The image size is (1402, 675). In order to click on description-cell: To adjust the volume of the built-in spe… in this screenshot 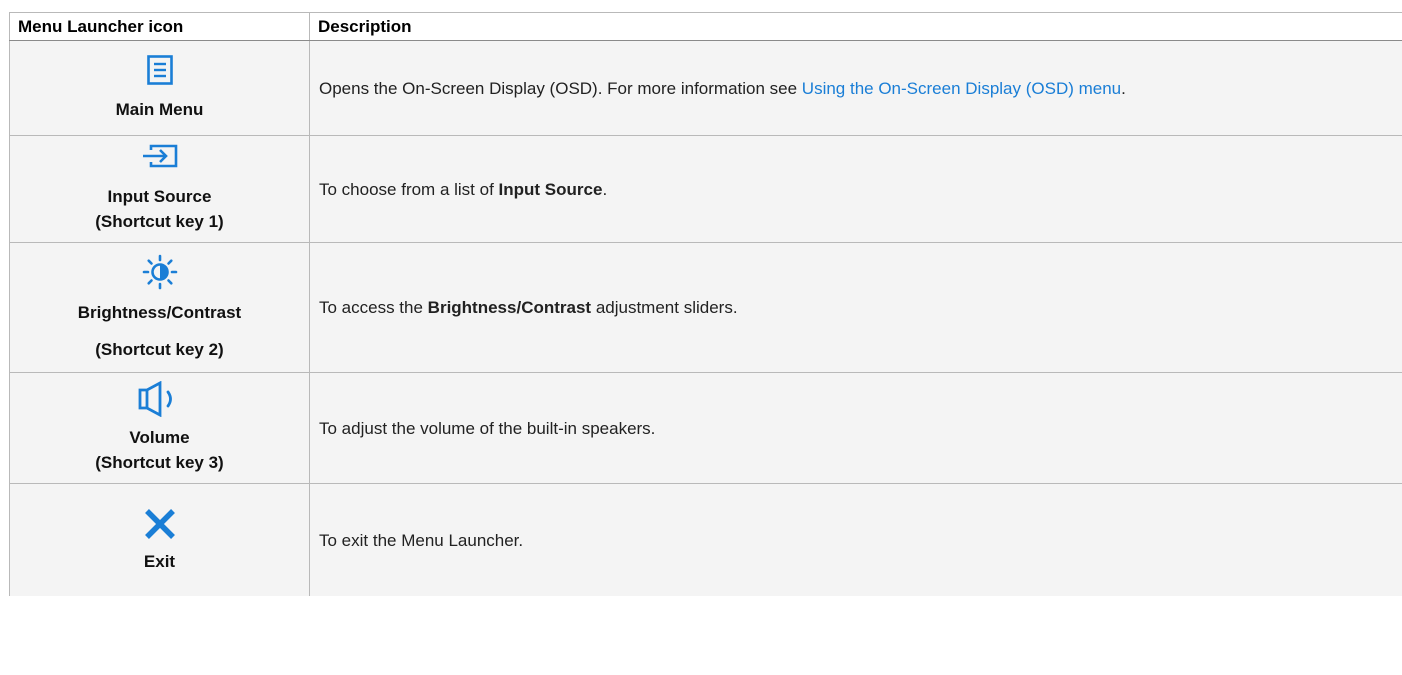, I will do `click(855, 428)`.